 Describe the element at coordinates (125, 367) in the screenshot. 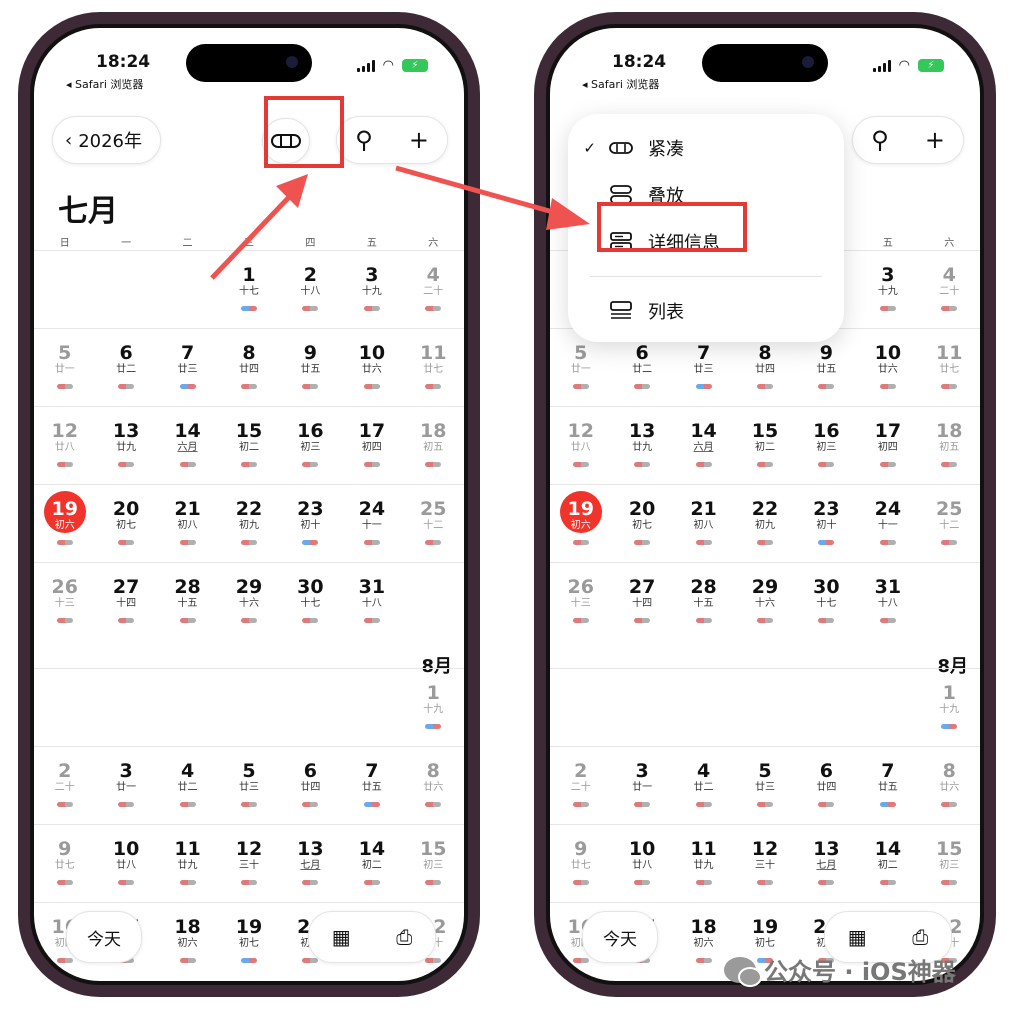

I see `day-cell: 6 廿二` at that location.